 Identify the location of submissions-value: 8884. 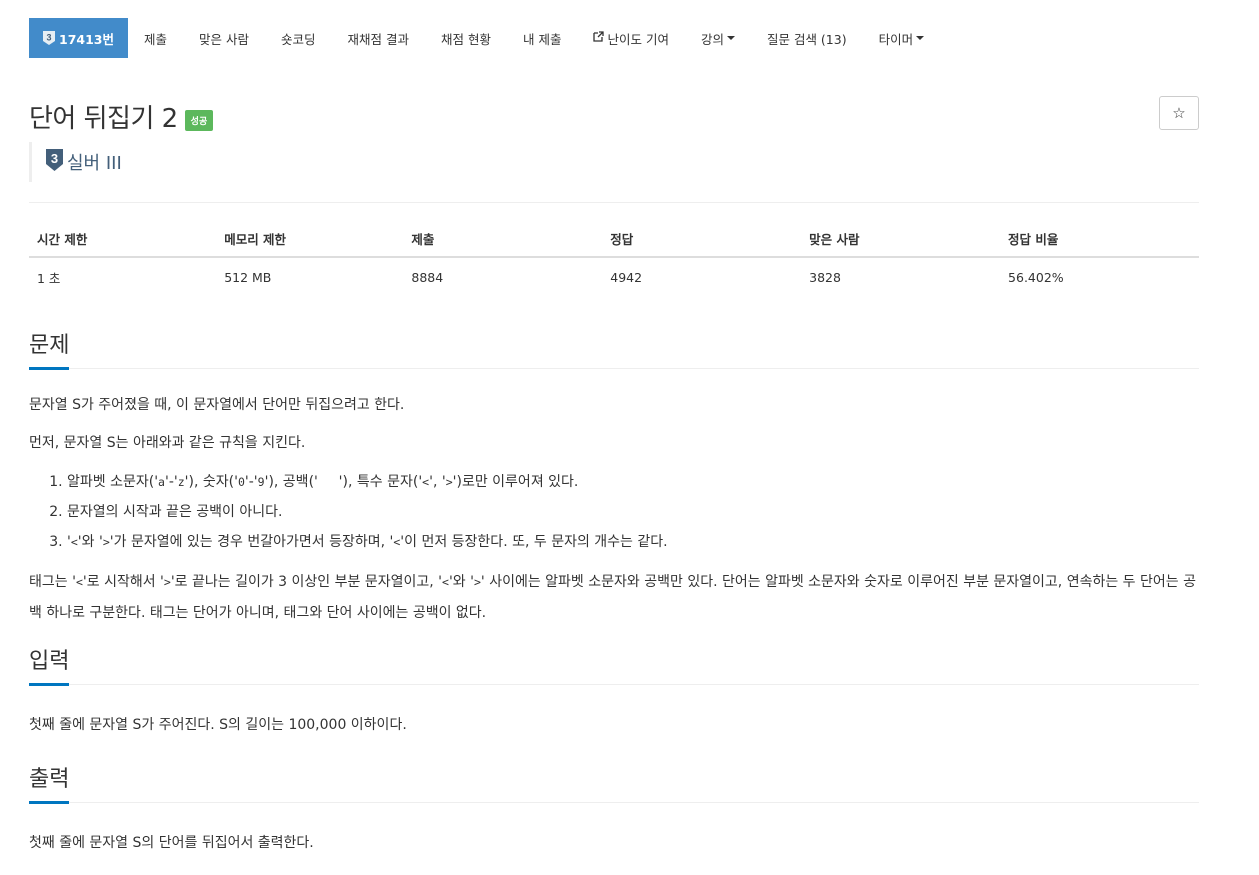
(427, 277).